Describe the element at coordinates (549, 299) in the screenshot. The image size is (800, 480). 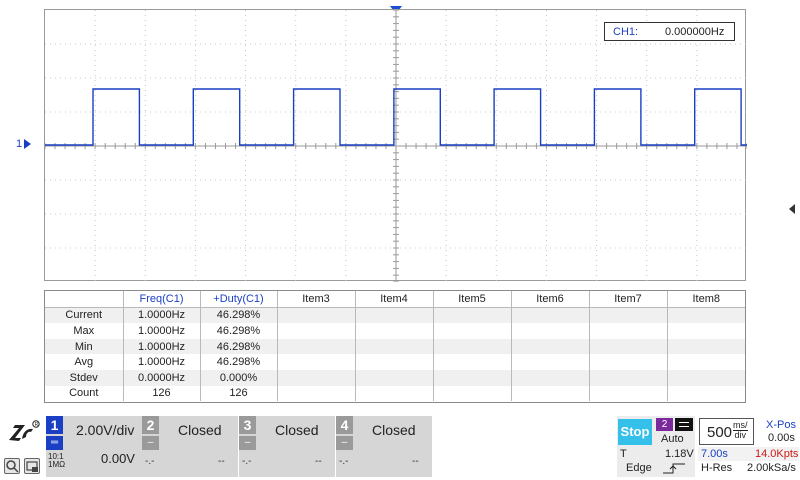
I see `measurement-header-item6: Item6` at that location.